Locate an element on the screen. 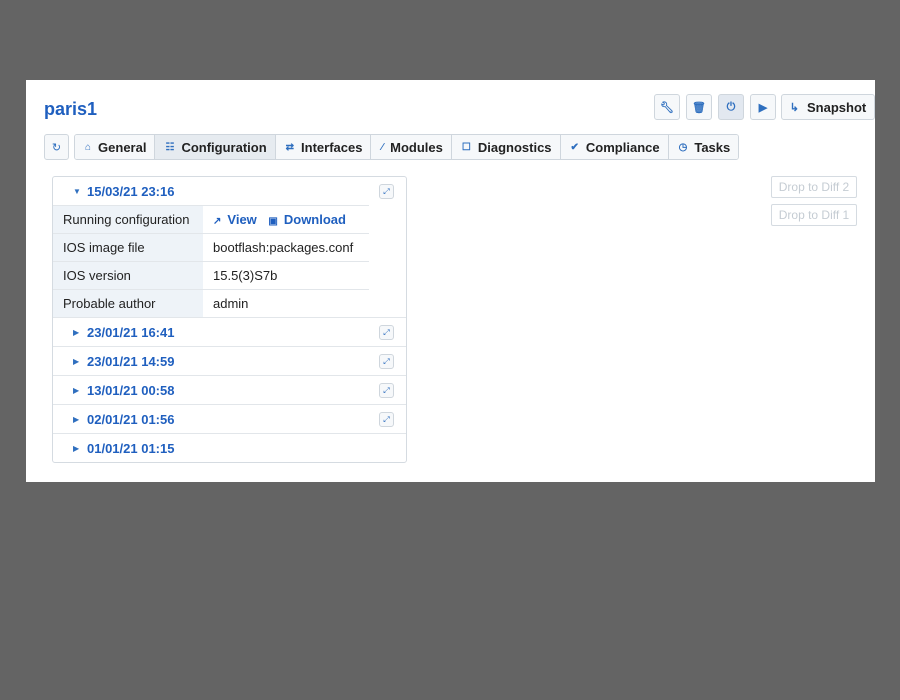 The image size is (900, 700). trash-icon: 🗑︎ is located at coordinates (699, 107).